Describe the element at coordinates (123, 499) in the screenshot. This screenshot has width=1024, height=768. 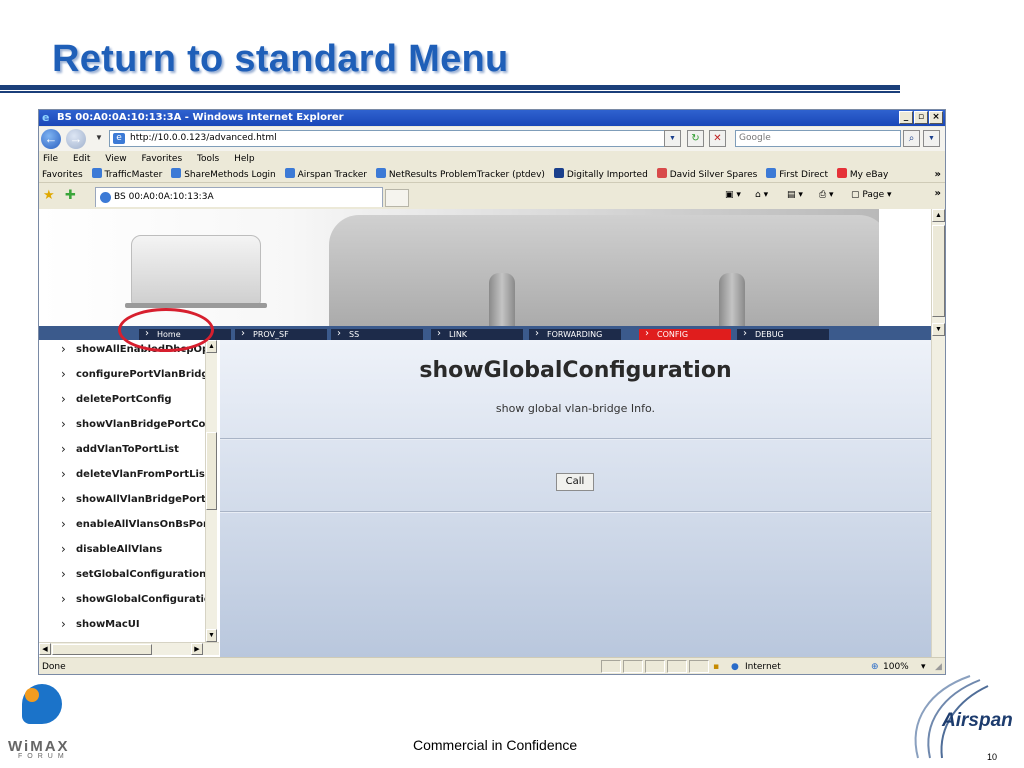
I see `sidebar-item: showAllVlanBridgePorts` at that location.